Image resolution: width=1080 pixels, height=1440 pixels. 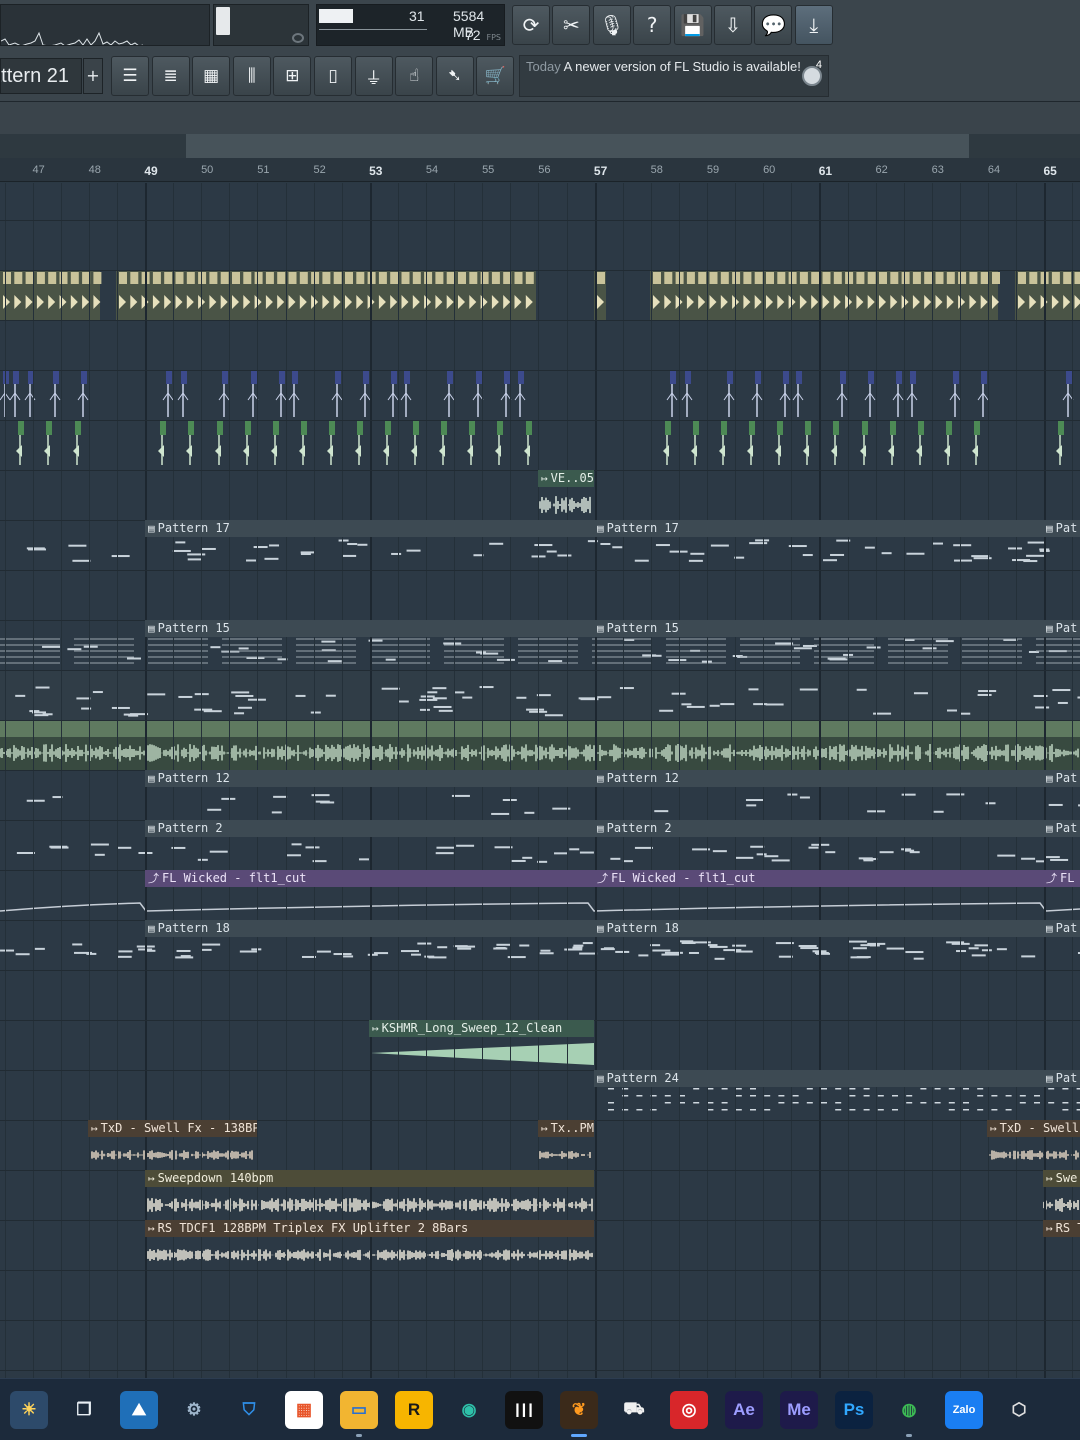 I want to click on bar-number: 50, so click(x=207, y=170).